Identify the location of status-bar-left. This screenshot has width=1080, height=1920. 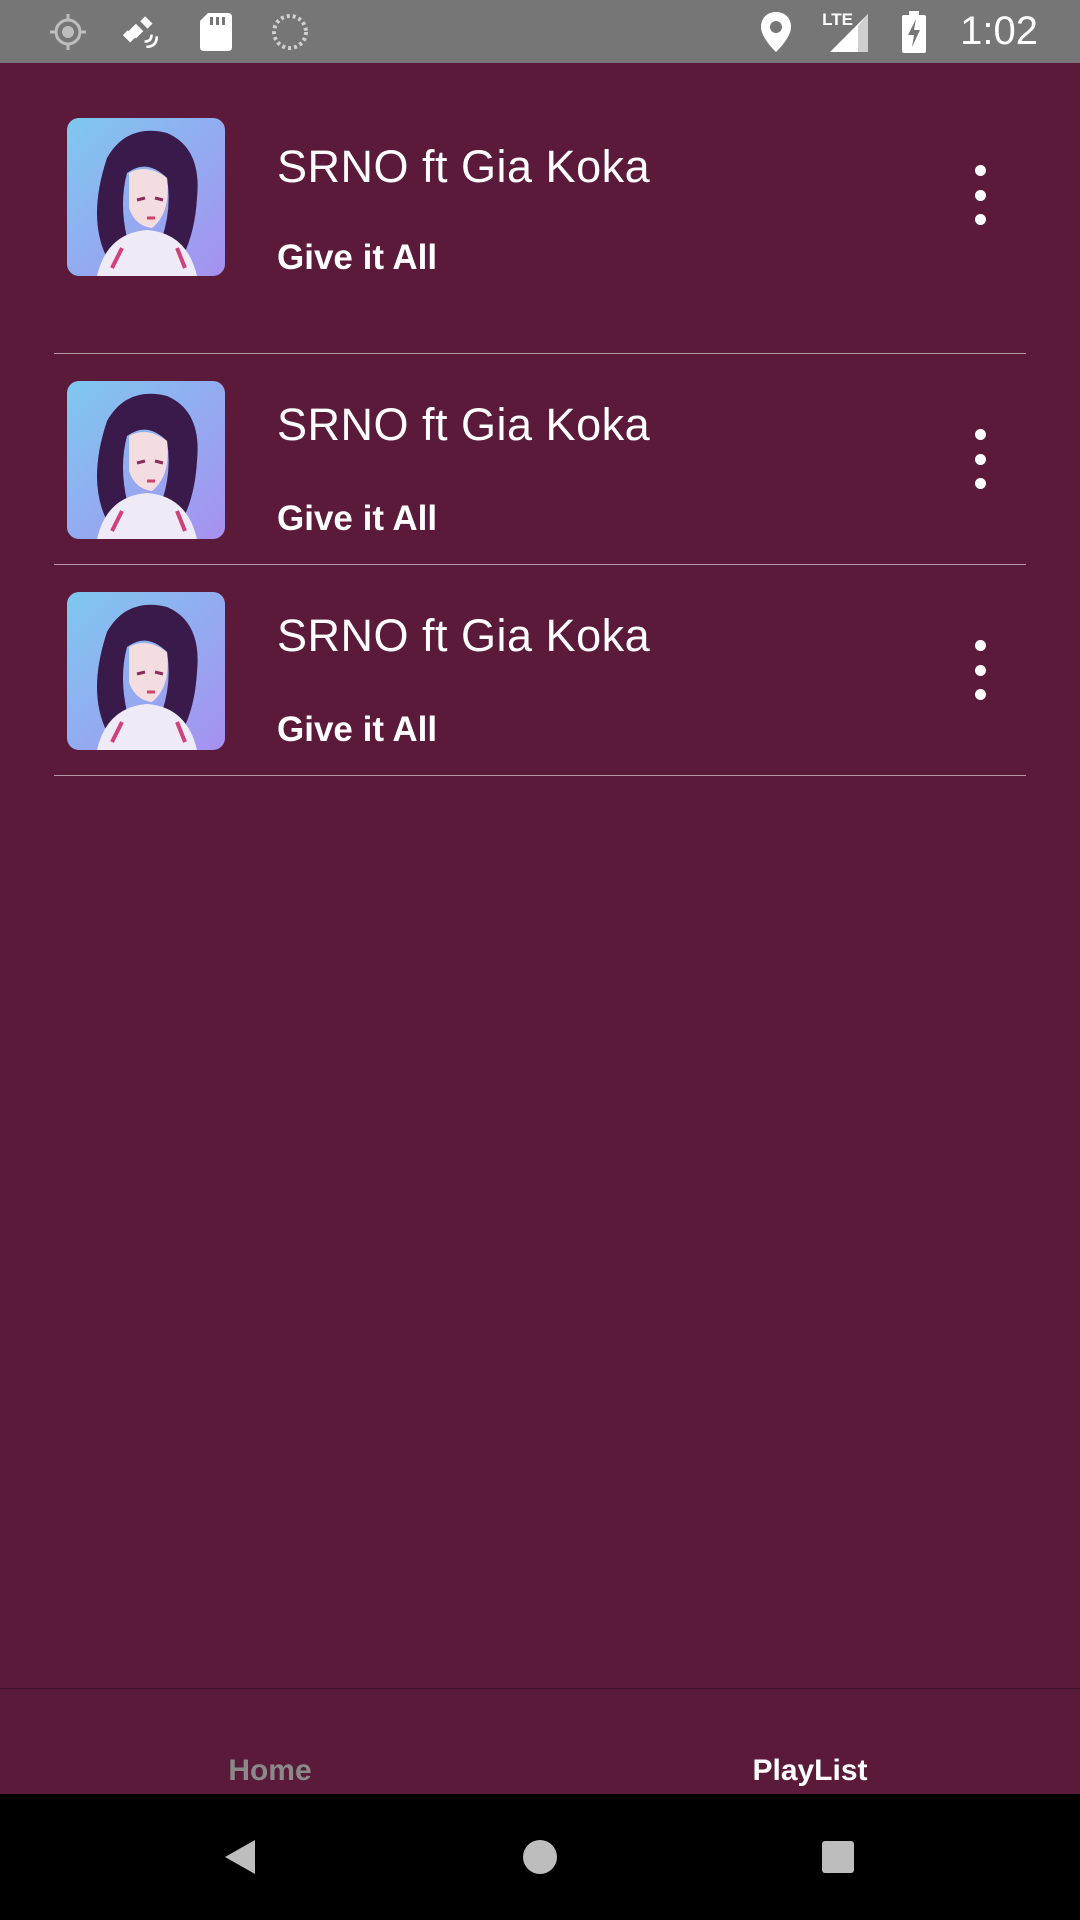
(179, 31).